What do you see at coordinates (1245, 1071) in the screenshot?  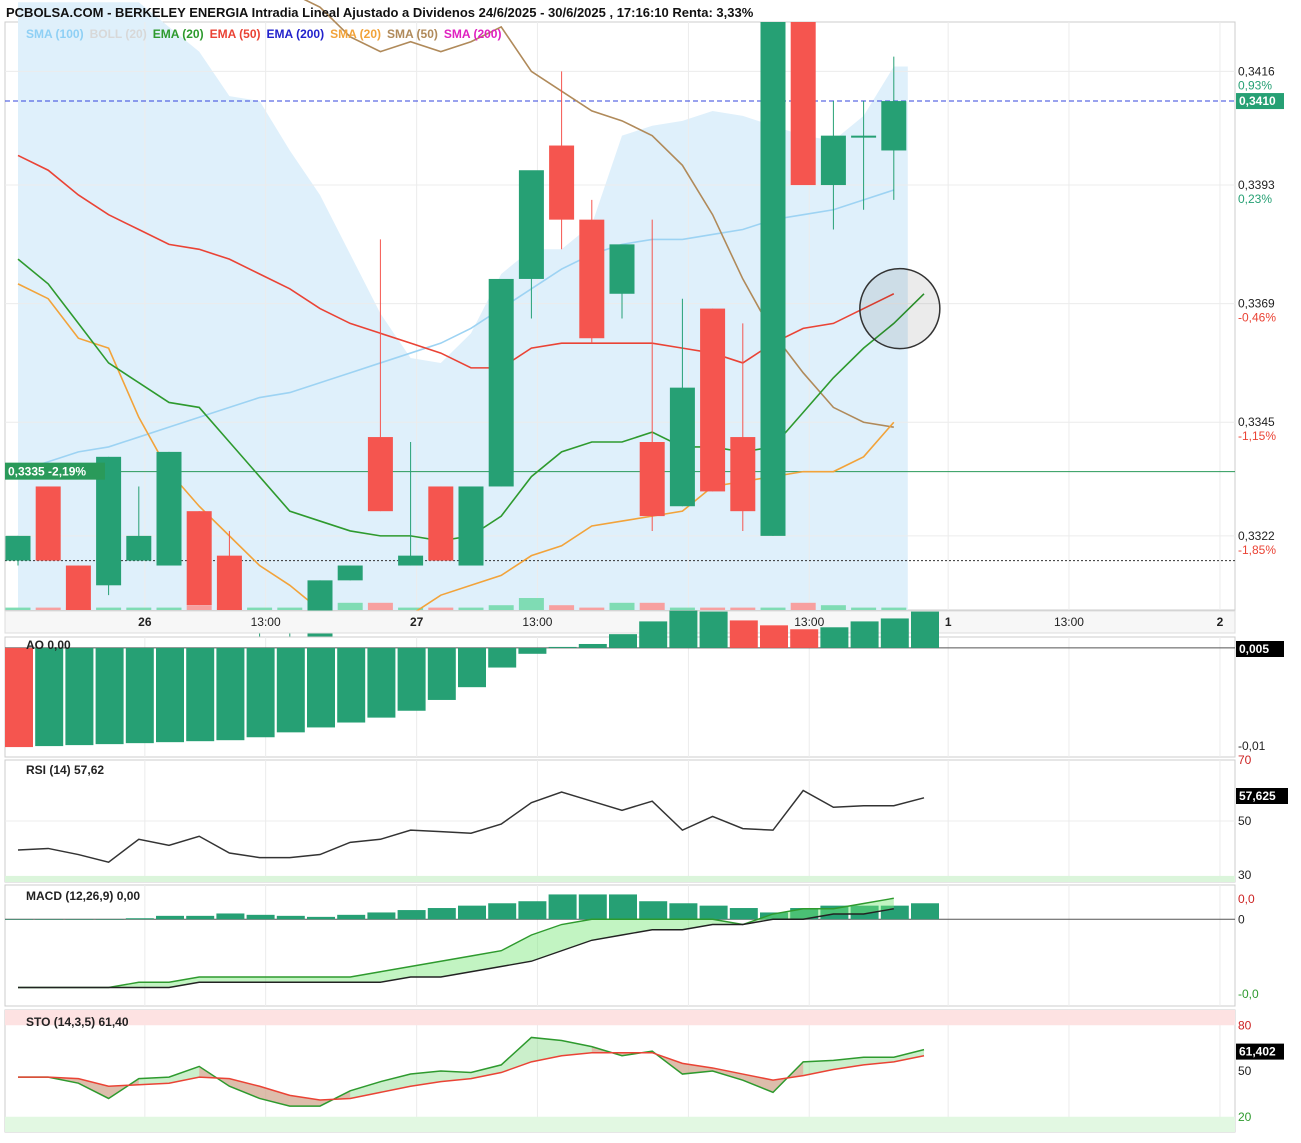 I see `sto-tick-label: 50` at bounding box center [1245, 1071].